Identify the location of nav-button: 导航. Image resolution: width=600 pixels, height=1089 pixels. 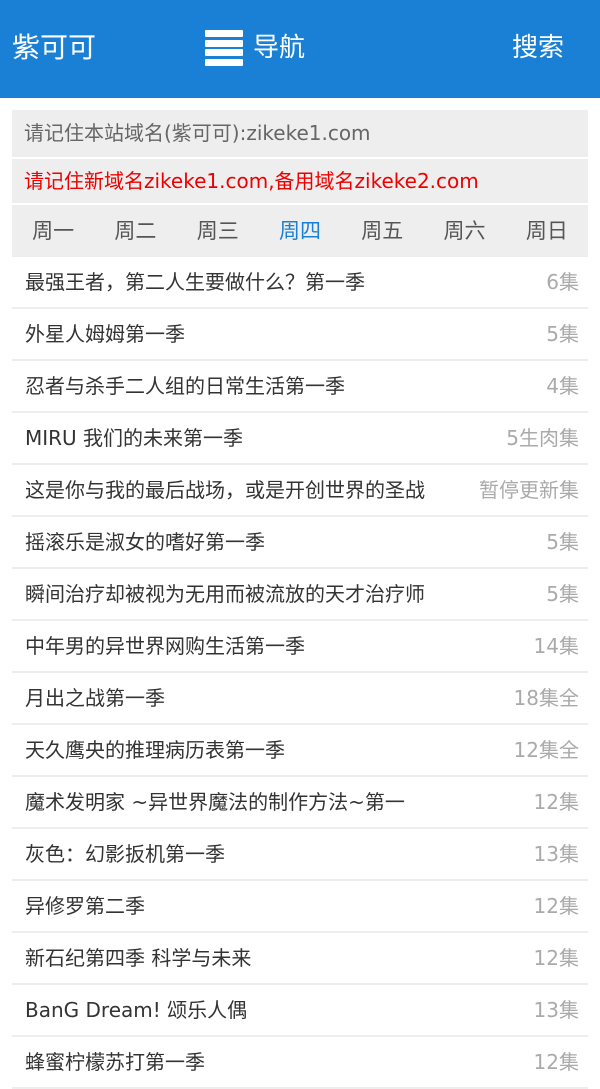
(255, 48).